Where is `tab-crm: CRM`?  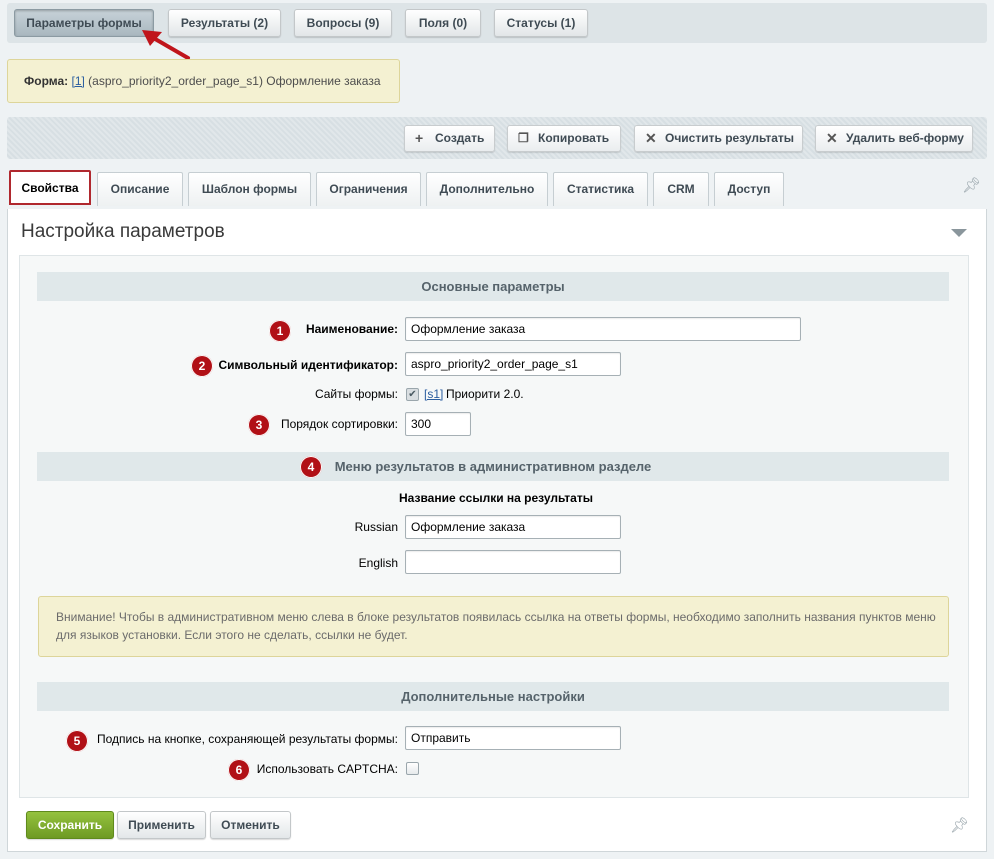
tab-crm: CRM is located at coordinates (681, 189).